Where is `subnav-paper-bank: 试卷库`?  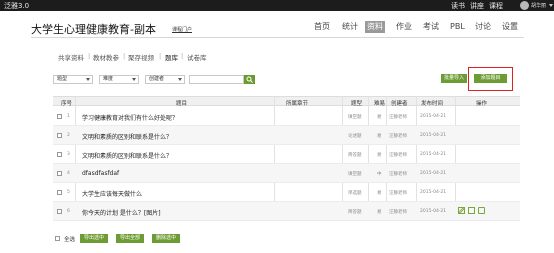
subnav-paper-bank: 试卷库 is located at coordinates (197, 57).